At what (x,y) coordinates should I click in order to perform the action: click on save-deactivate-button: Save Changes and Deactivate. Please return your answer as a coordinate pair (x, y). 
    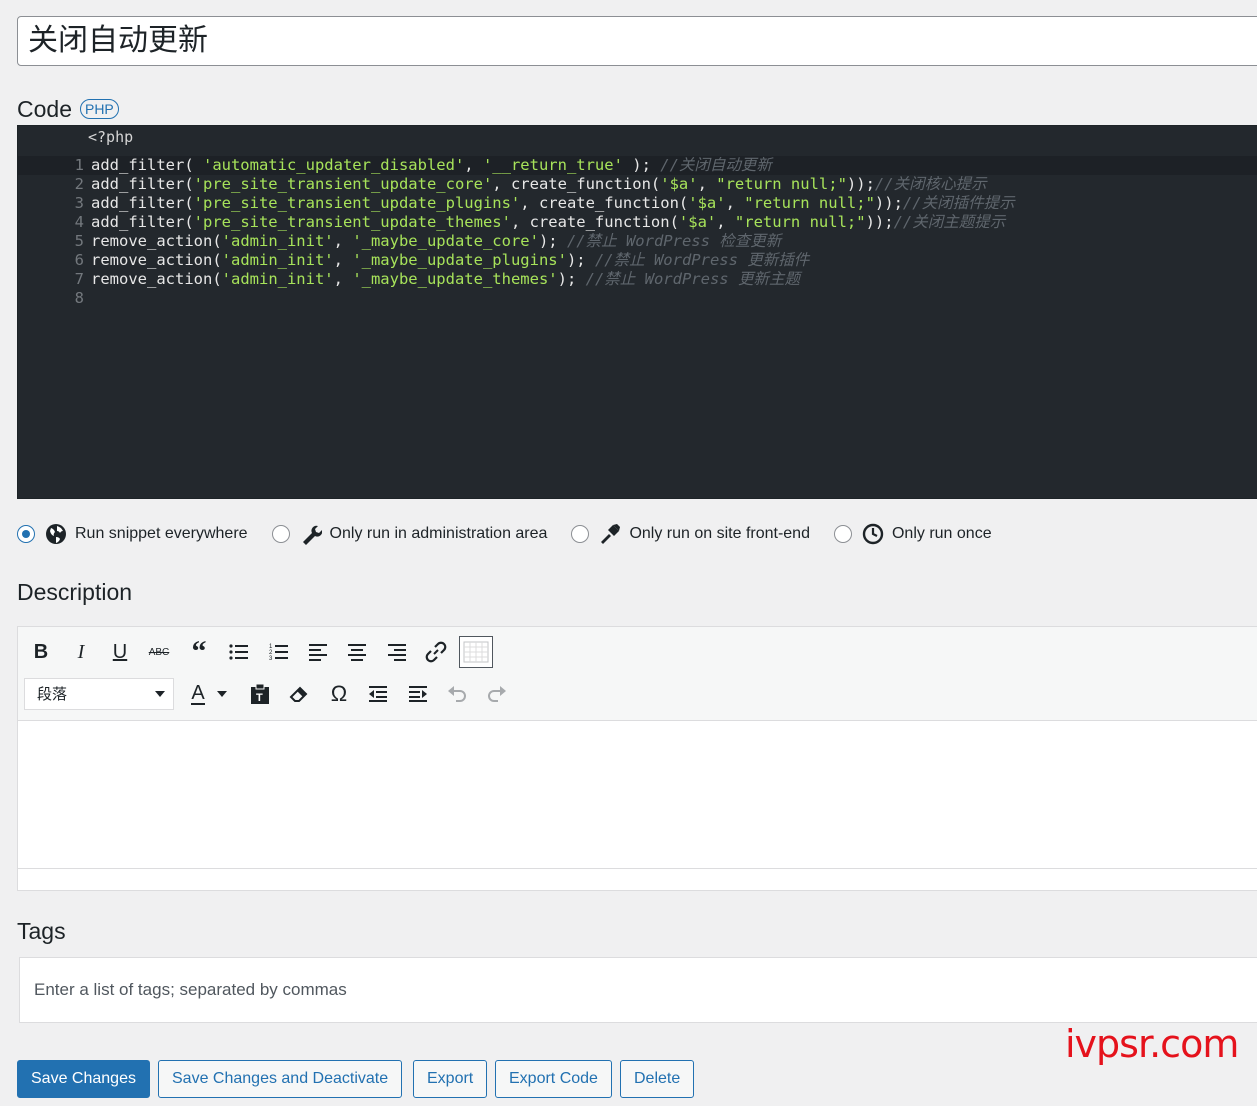
    Looking at the image, I should click on (280, 1079).